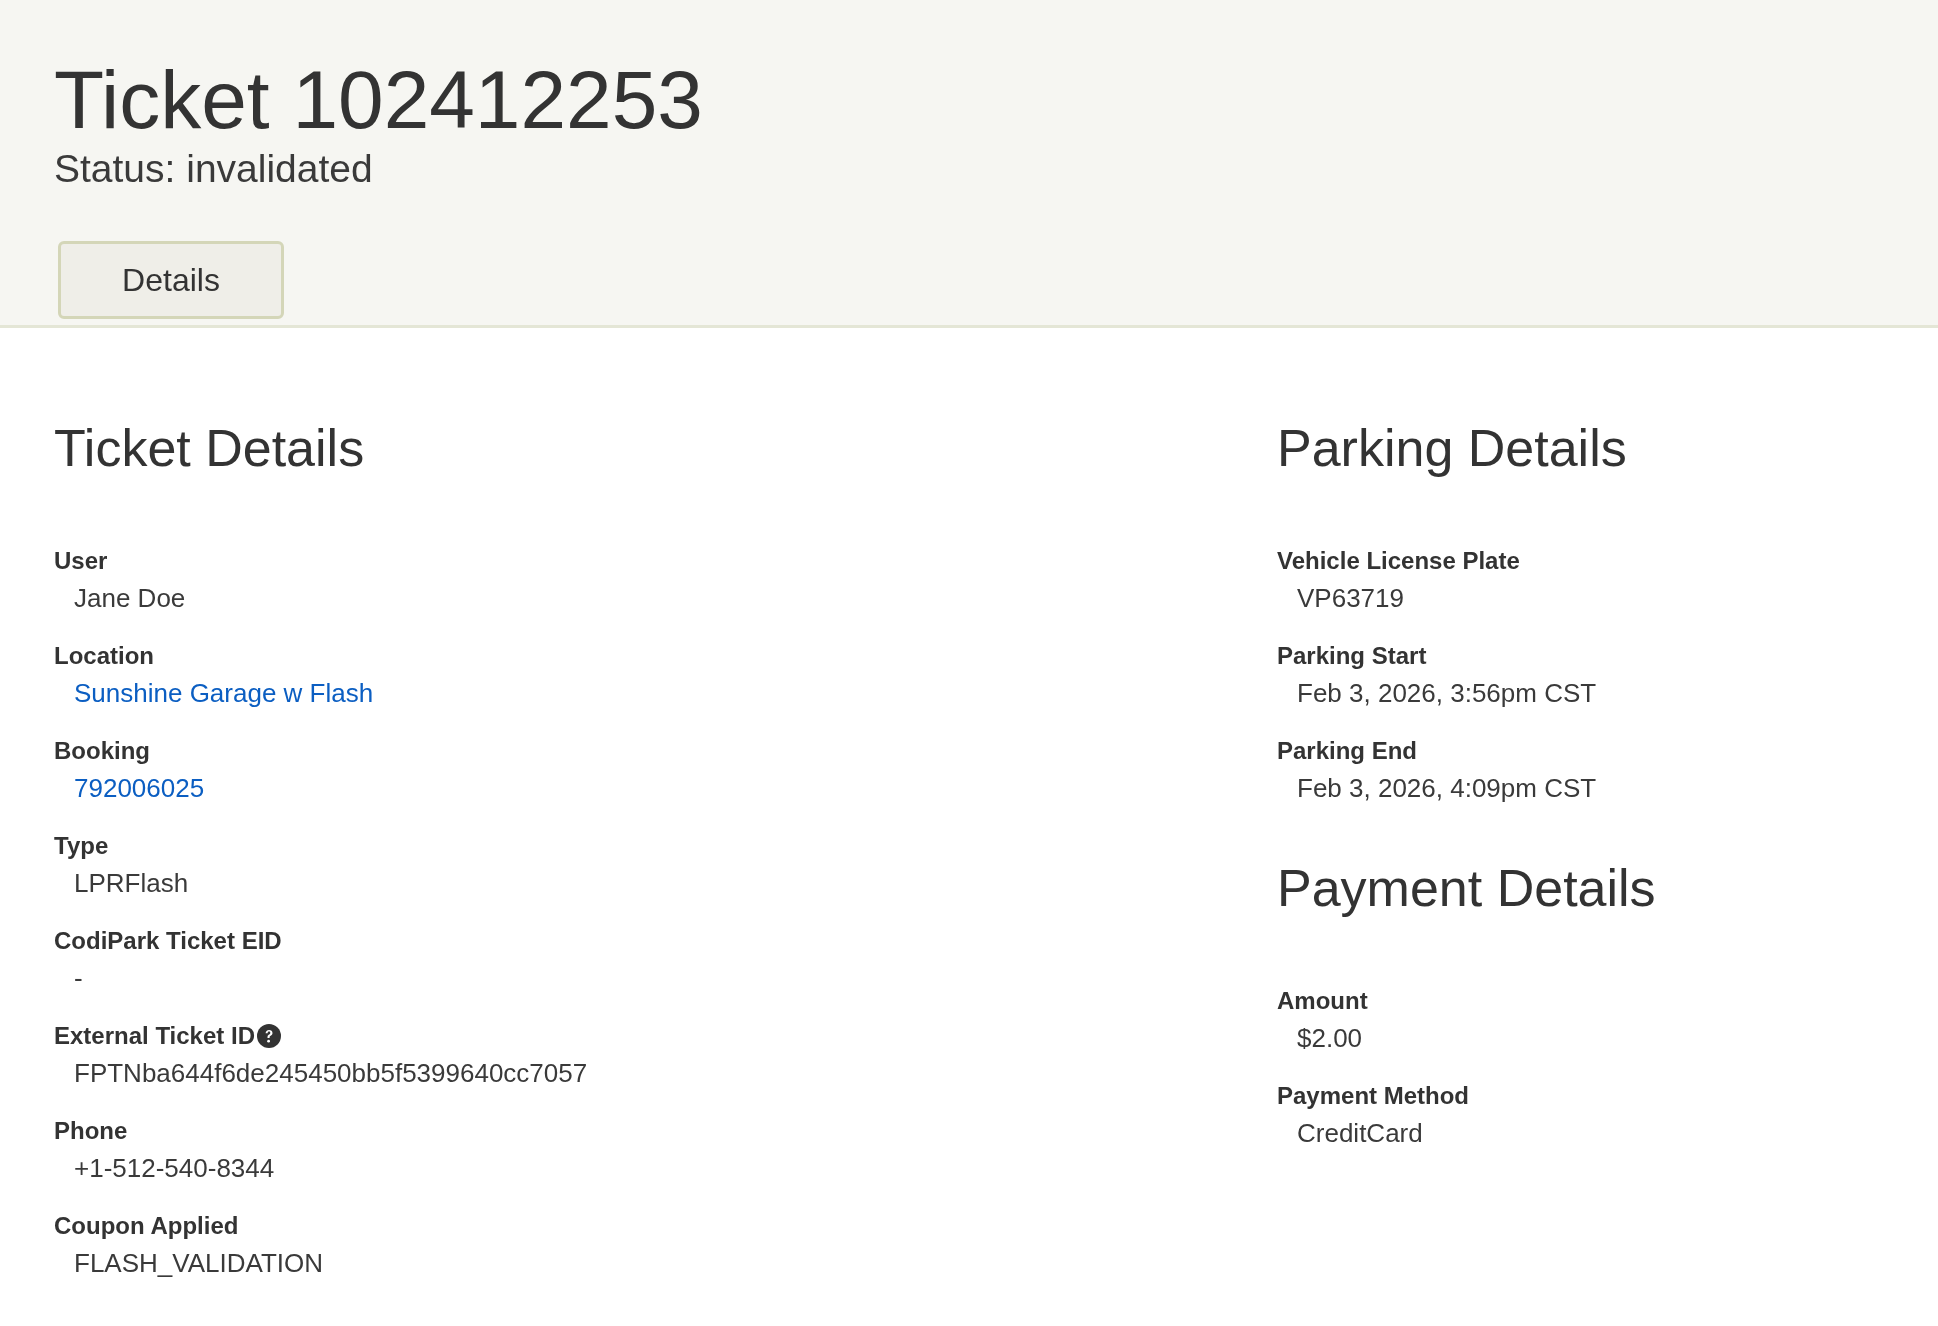  Describe the element at coordinates (146, 1226) in the screenshot. I see `field-label: Coupon Applied` at that location.